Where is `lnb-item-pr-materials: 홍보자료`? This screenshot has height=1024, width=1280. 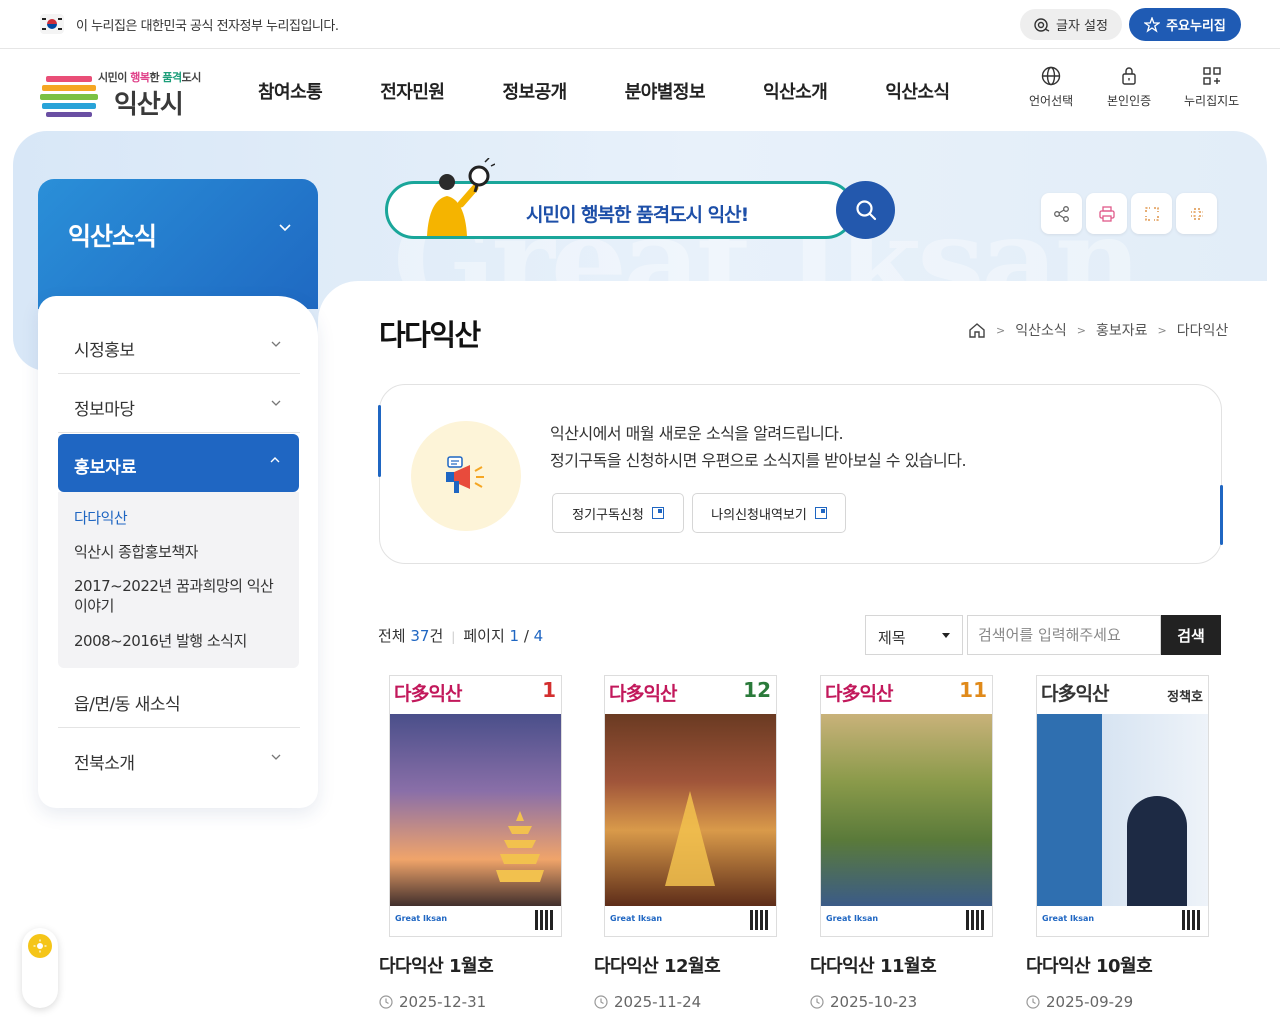 lnb-item-pr-materials: 홍보자료 is located at coordinates (178, 463).